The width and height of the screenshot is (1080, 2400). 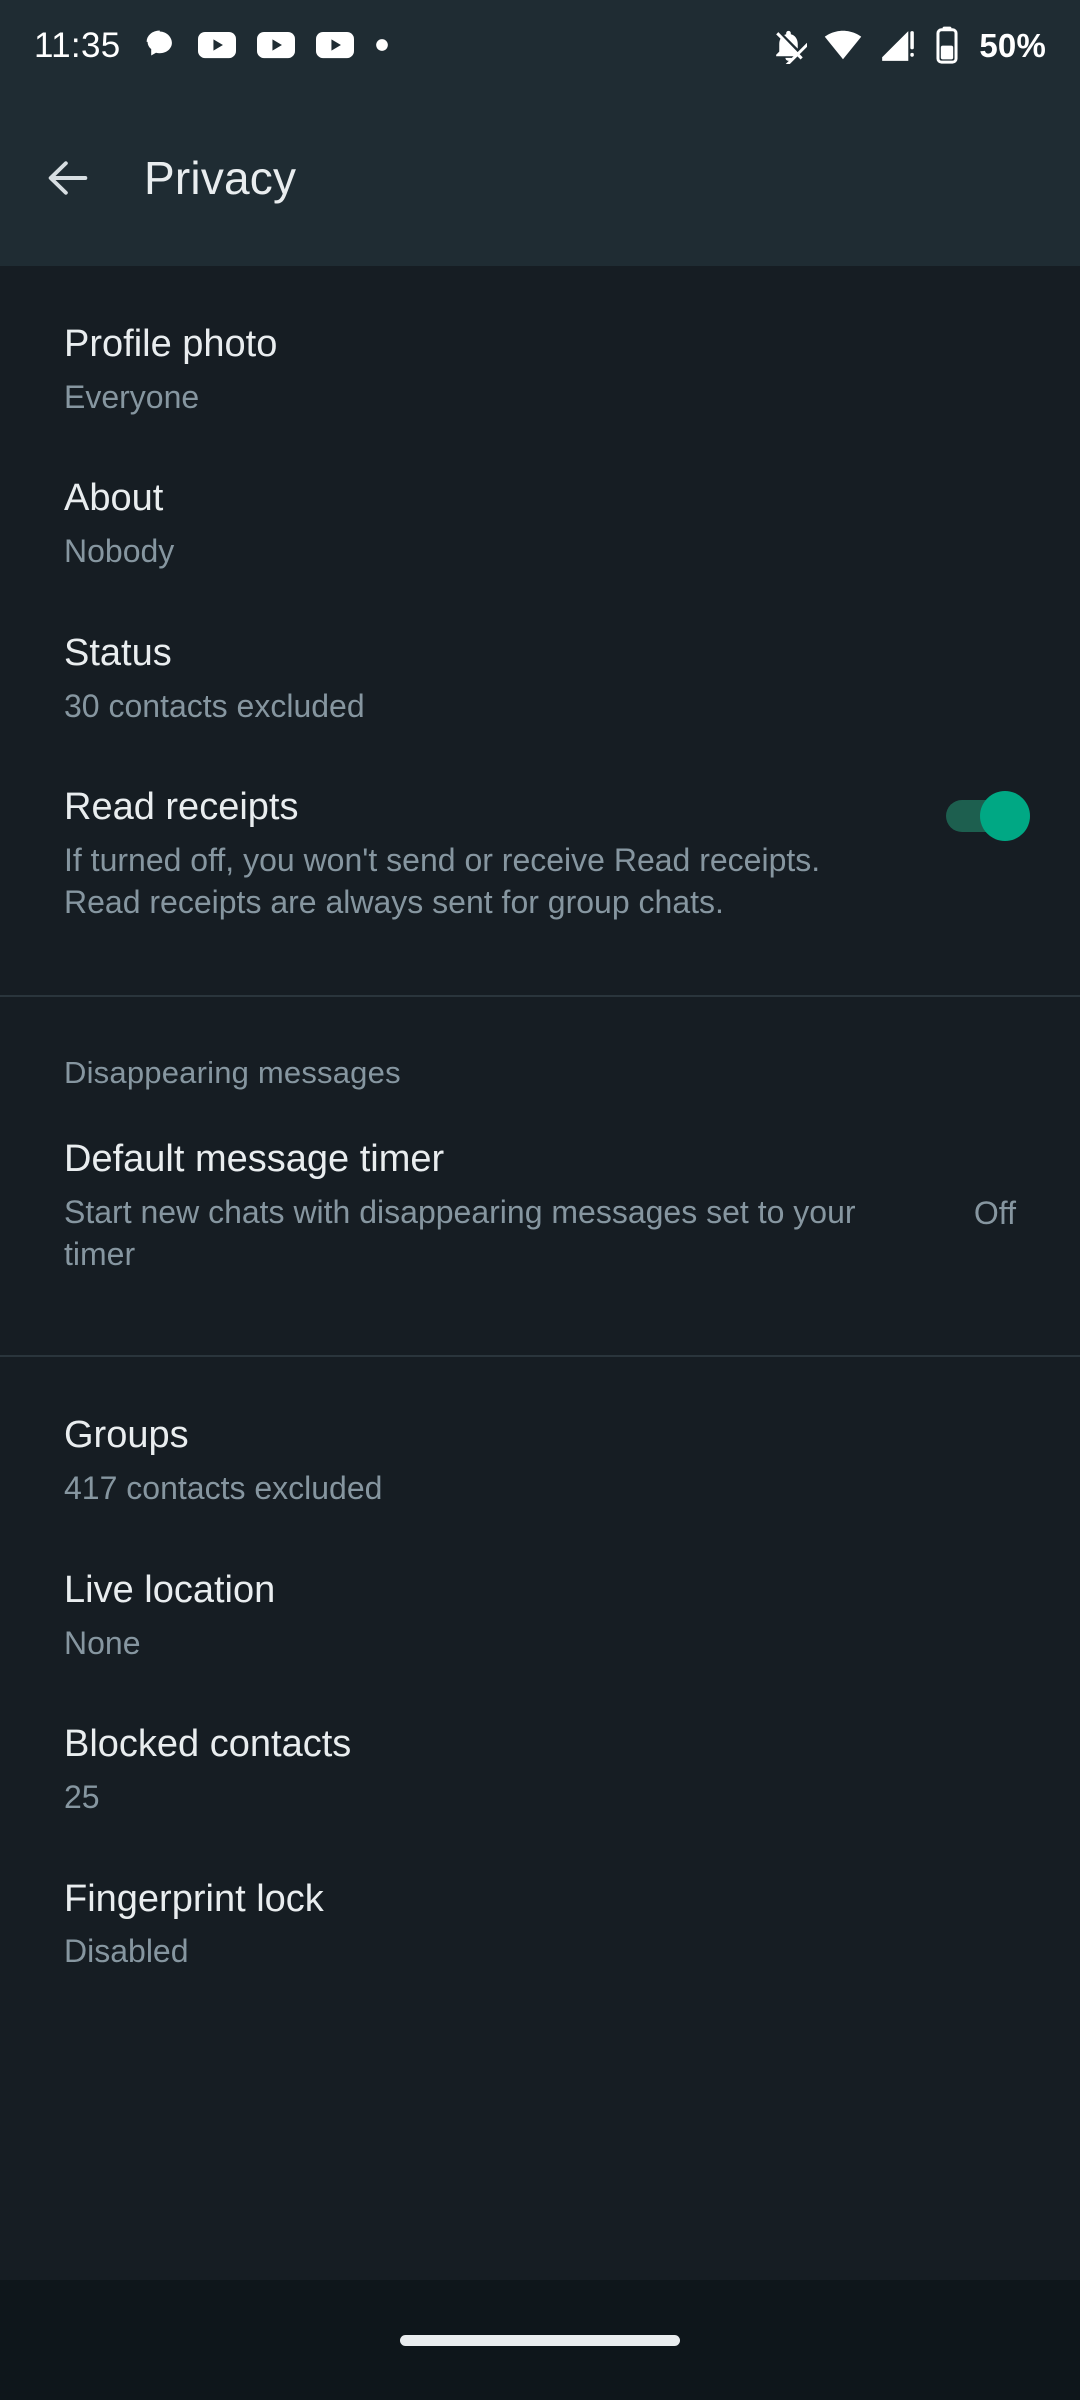 What do you see at coordinates (540, 370) in the screenshot?
I see `row-text: Profile photo Everyone` at bounding box center [540, 370].